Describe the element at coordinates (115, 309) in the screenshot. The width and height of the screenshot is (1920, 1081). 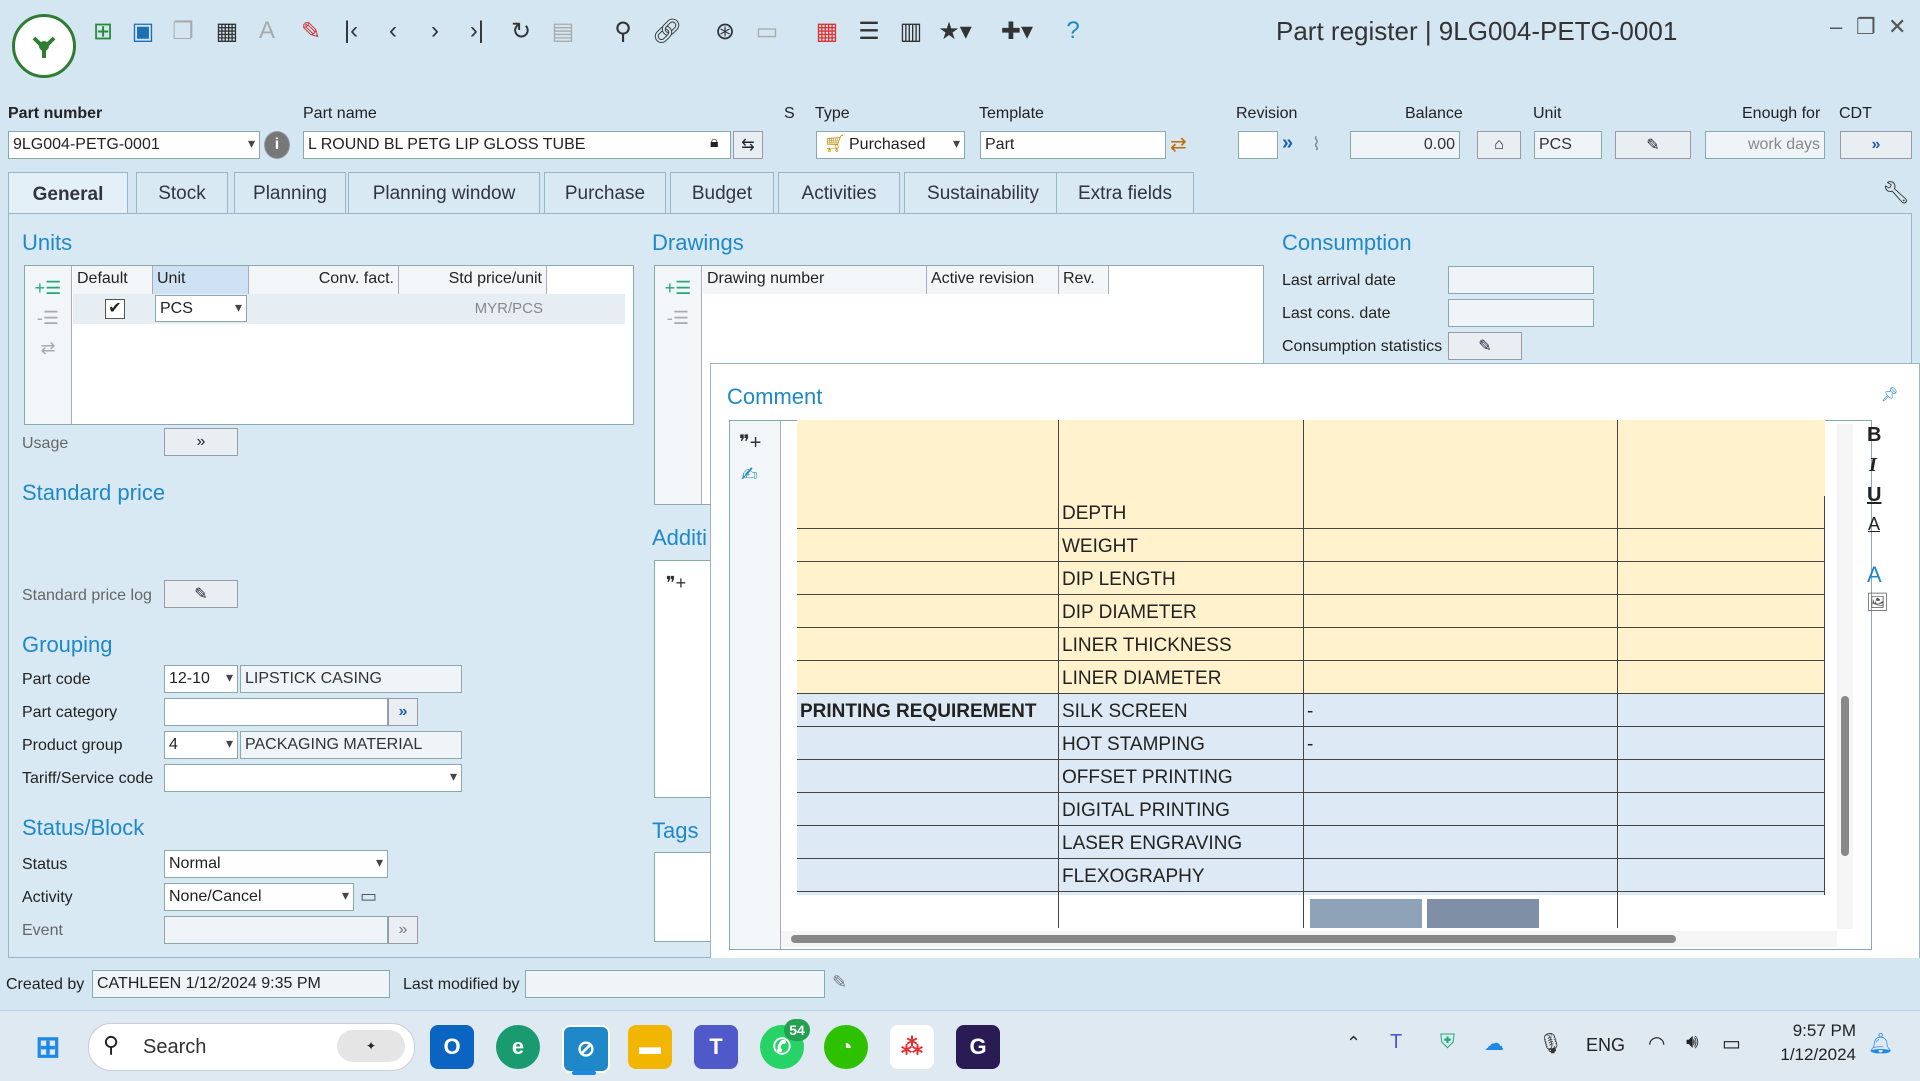
I see `default-checkbox: ✔` at that location.